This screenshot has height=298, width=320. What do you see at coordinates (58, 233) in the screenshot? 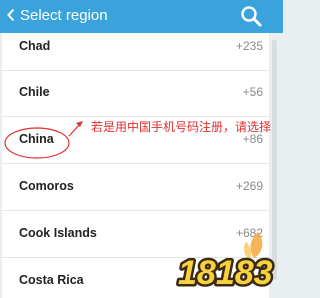
I see `region-name: Cook Islands` at bounding box center [58, 233].